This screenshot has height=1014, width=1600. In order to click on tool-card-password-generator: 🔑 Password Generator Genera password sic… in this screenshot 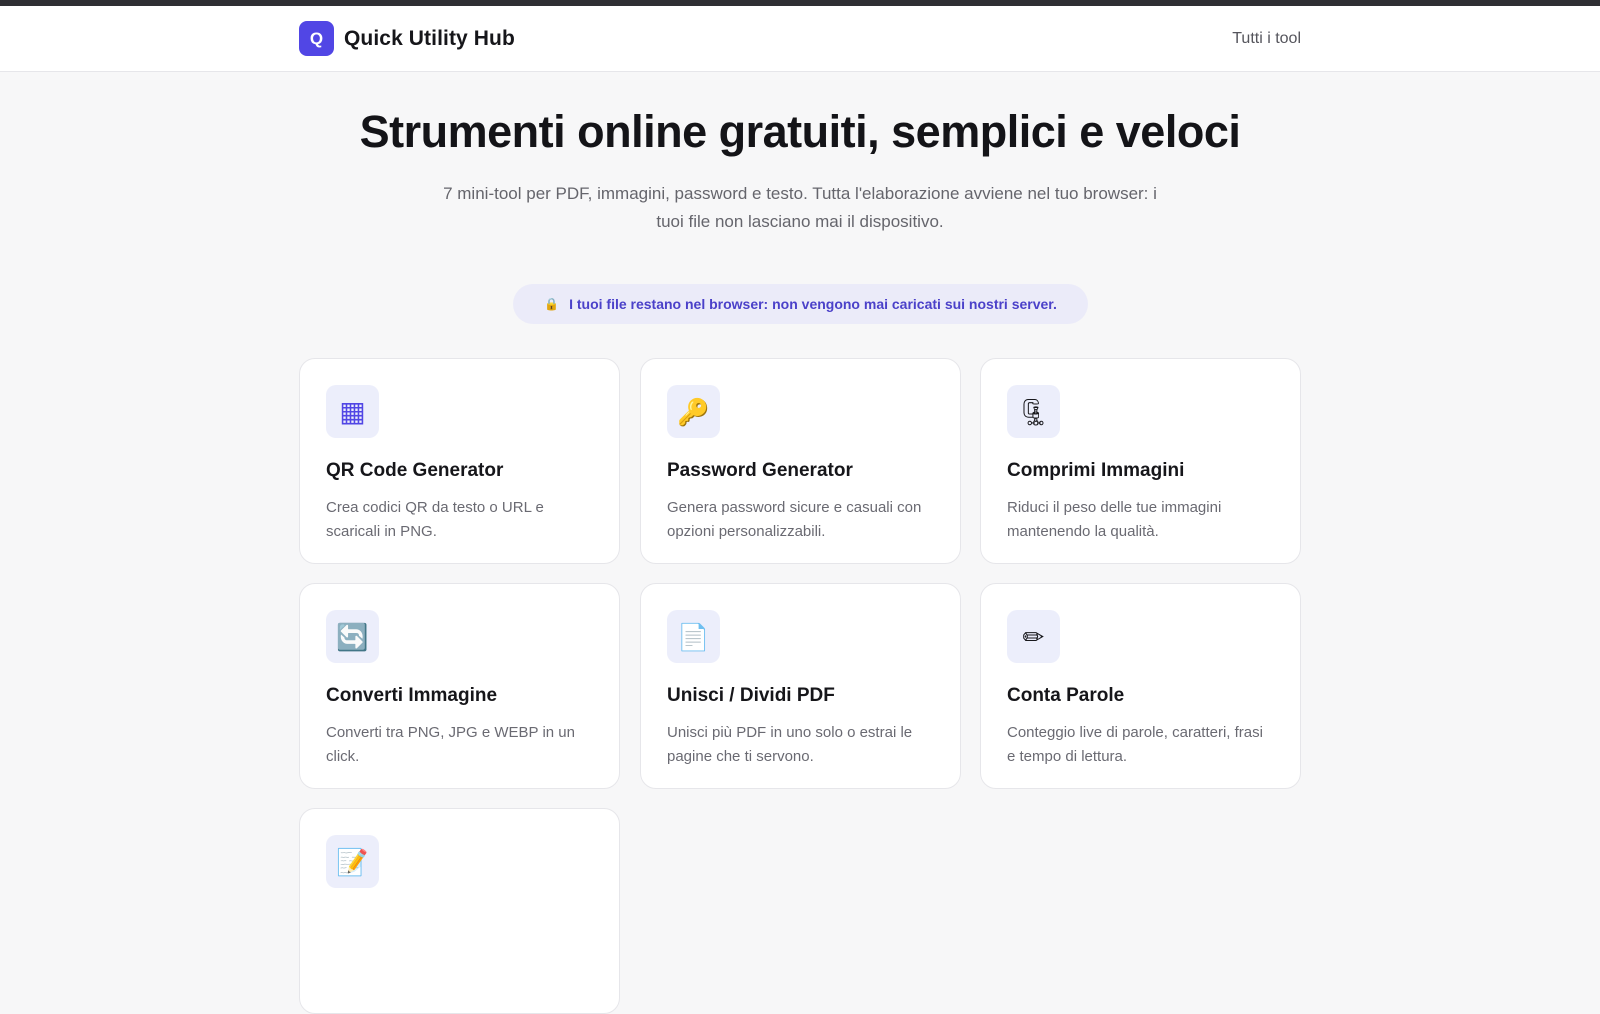, I will do `click(800, 461)`.